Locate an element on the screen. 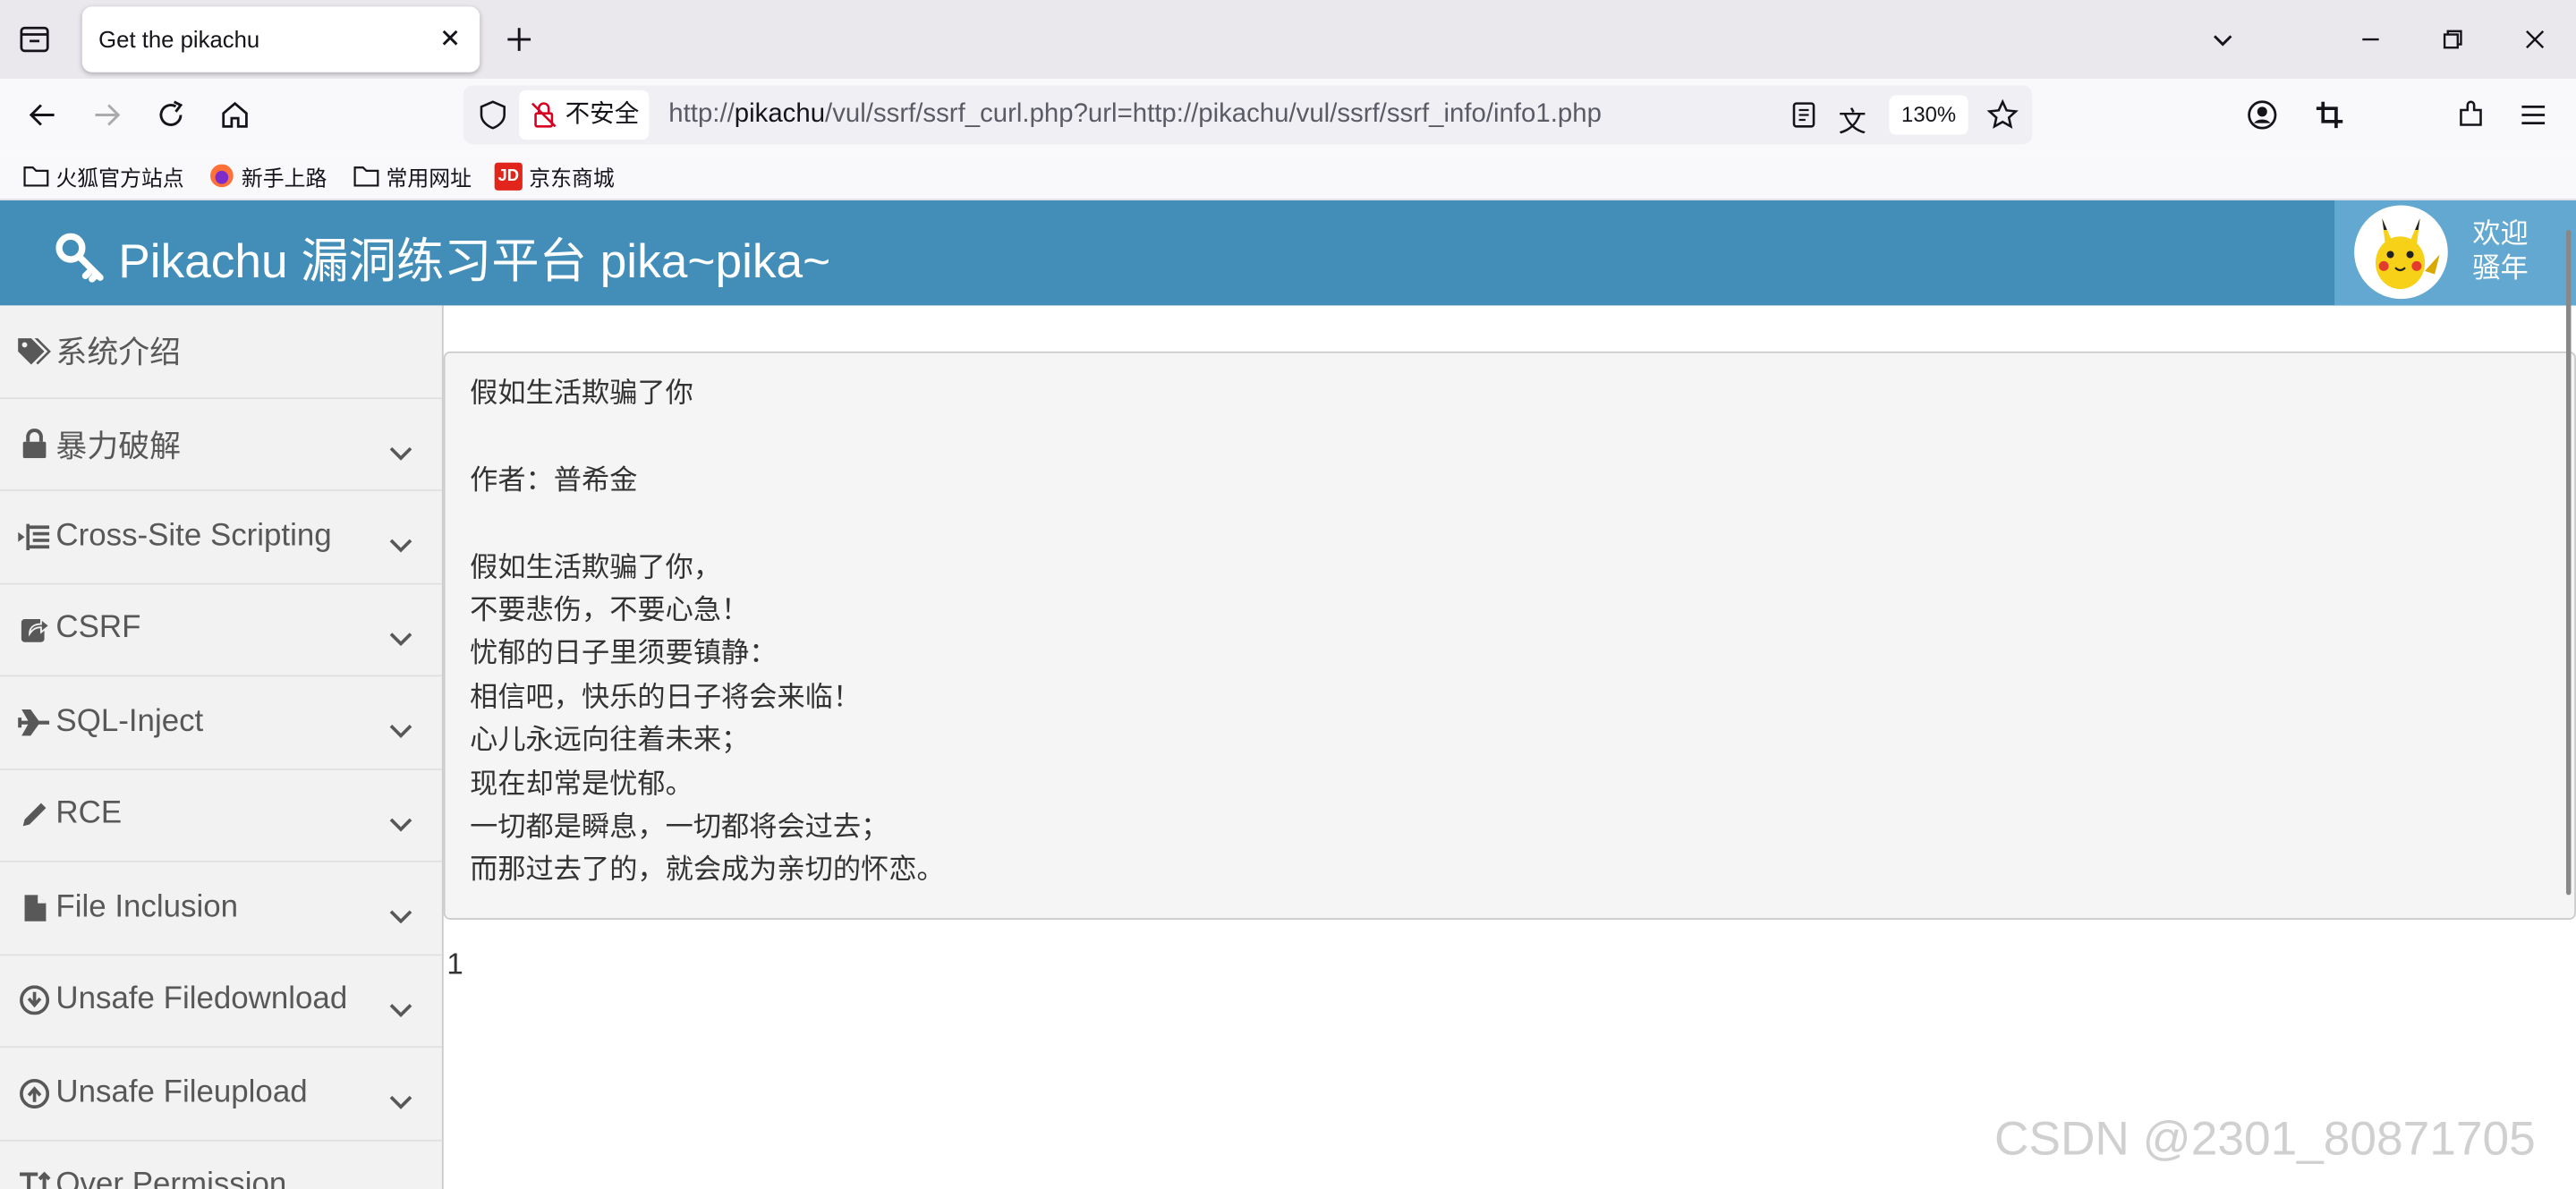  sidebar-item-rce: RCE is located at coordinates (221, 815).